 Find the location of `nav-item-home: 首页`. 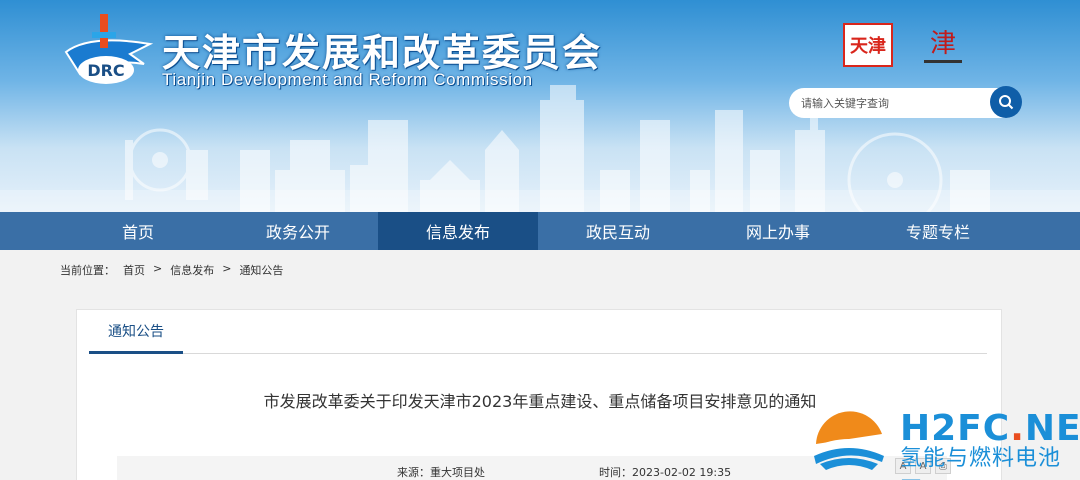

nav-item-home: 首页 is located at coordinates (138, 231).